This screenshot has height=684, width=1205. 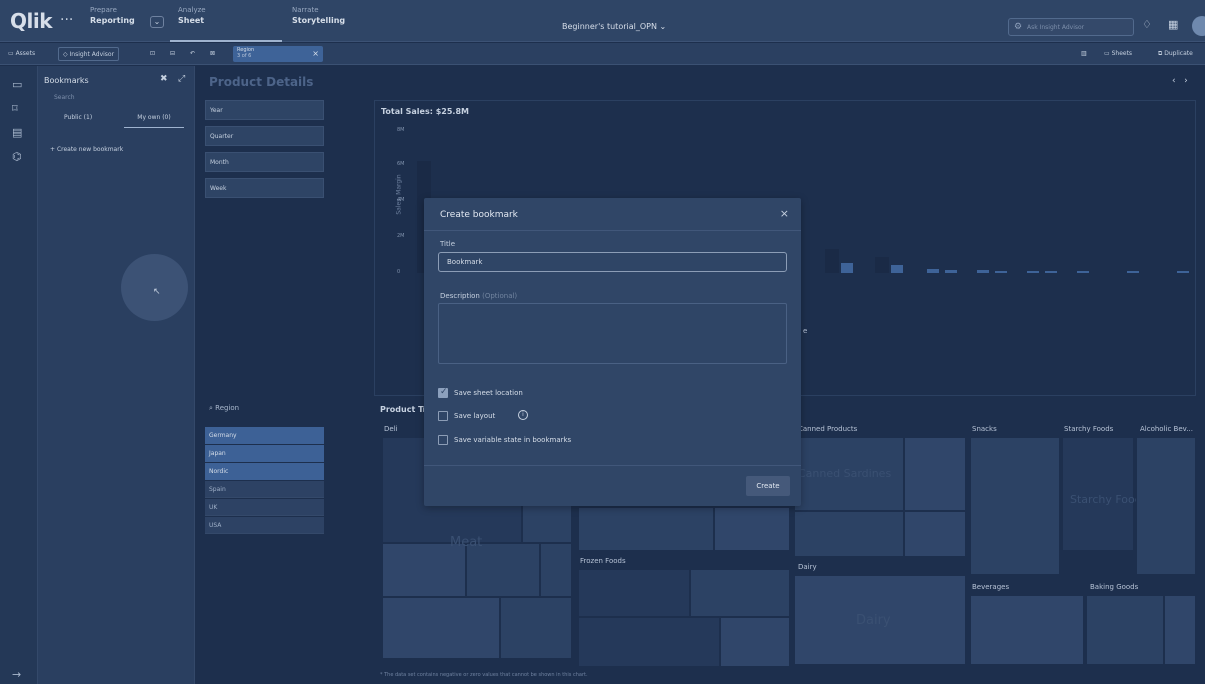 What do you see at coordinates (401, 200) in the screenshot?
I see `y-tick: 4M` at bounding box center [401, 200].